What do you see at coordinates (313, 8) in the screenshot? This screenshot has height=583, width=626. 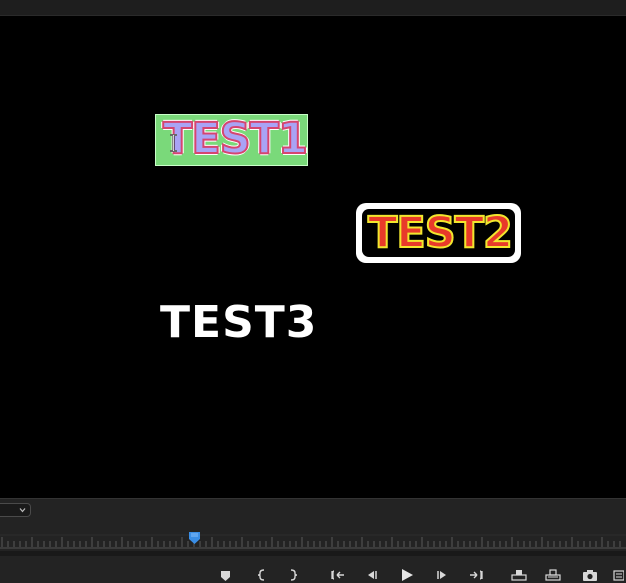 I see `program-monitor-header` at bounding box center [313, 8].